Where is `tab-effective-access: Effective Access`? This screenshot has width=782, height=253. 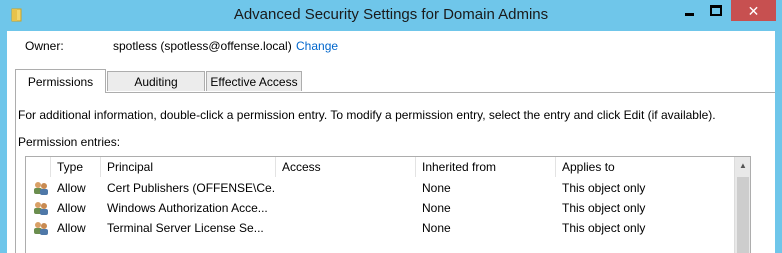 tab-effective-access: Effective Access is located at coordinates (254, 81).